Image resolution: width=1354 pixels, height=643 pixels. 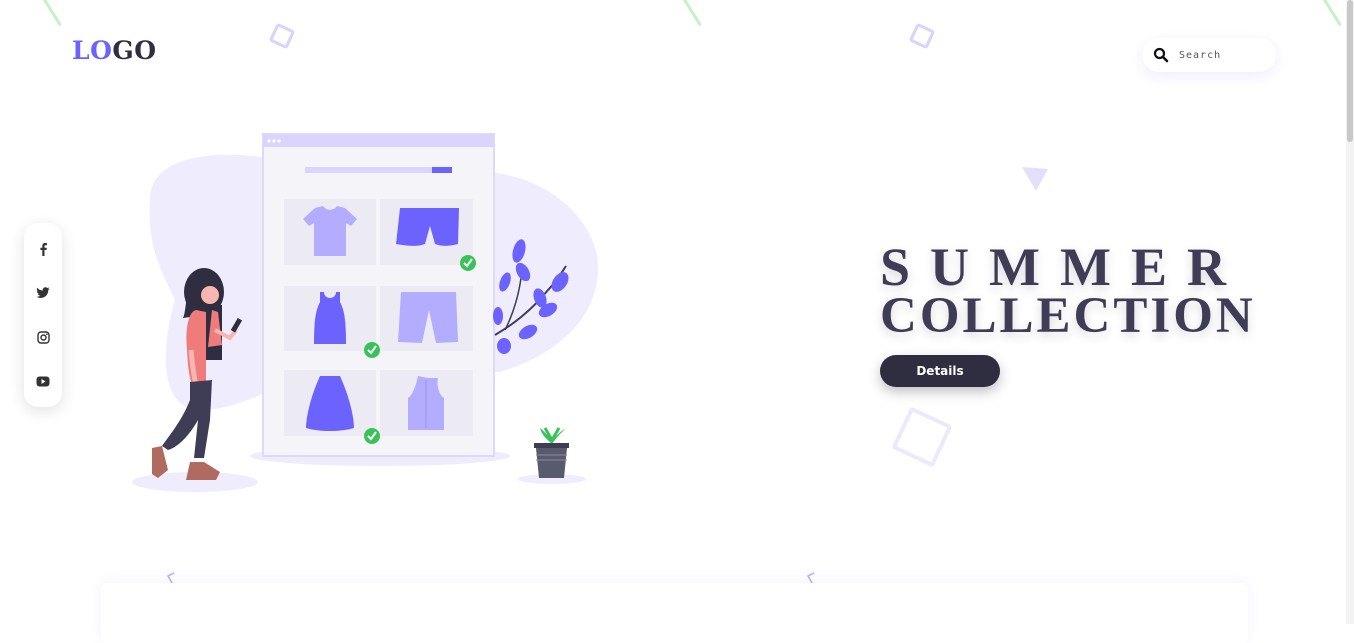 I want to click on logo-part-dark: GO, so click(x=134, y=50).